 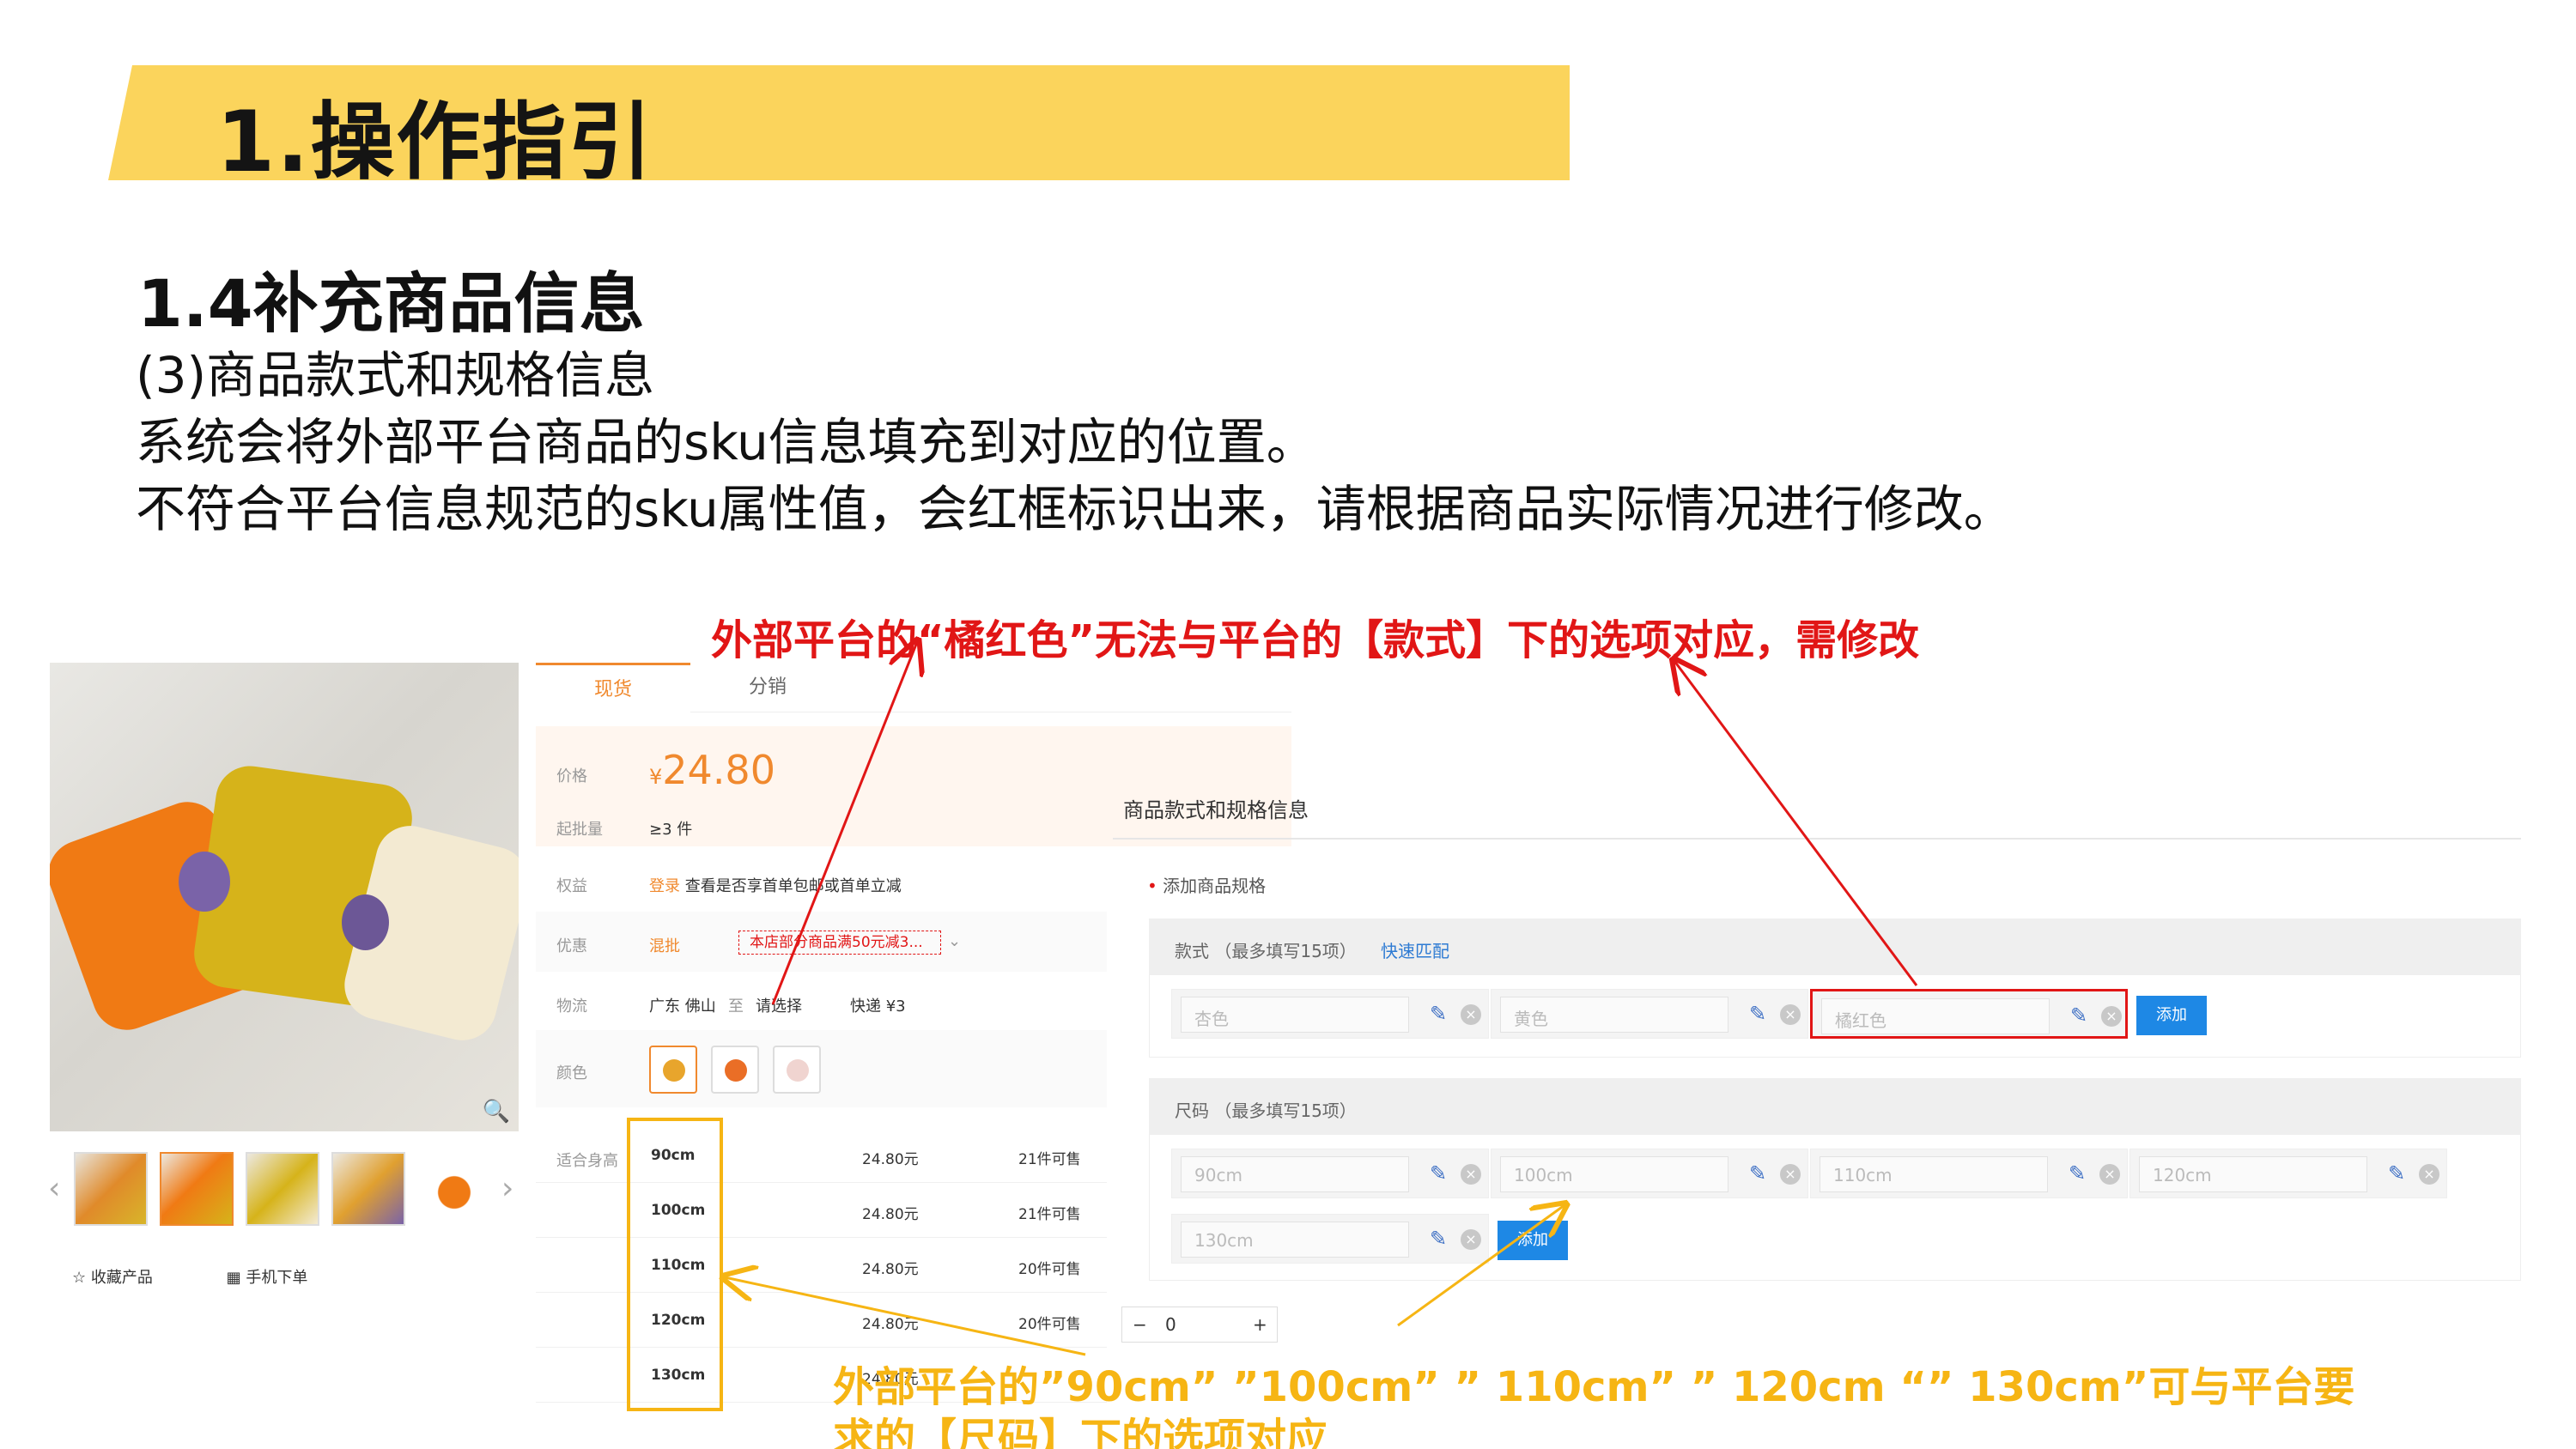 What do you see at coordinates (2288, 1173) in the screenshot?
I see `size-option: 120cm ✎ ×` at bounding box center [2288, 1173].